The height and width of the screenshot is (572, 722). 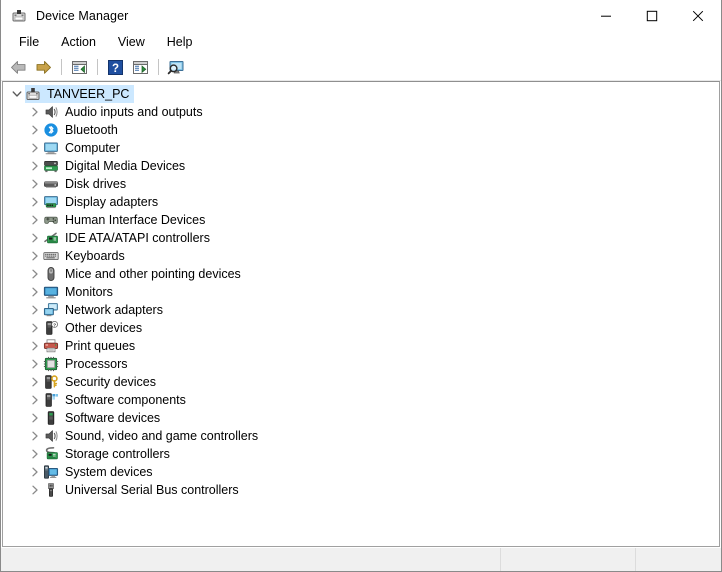 What do you see at coordinates (51, 130) in the screenshot?
I see `bluetooth-icon` at bounding box center [51, 130].